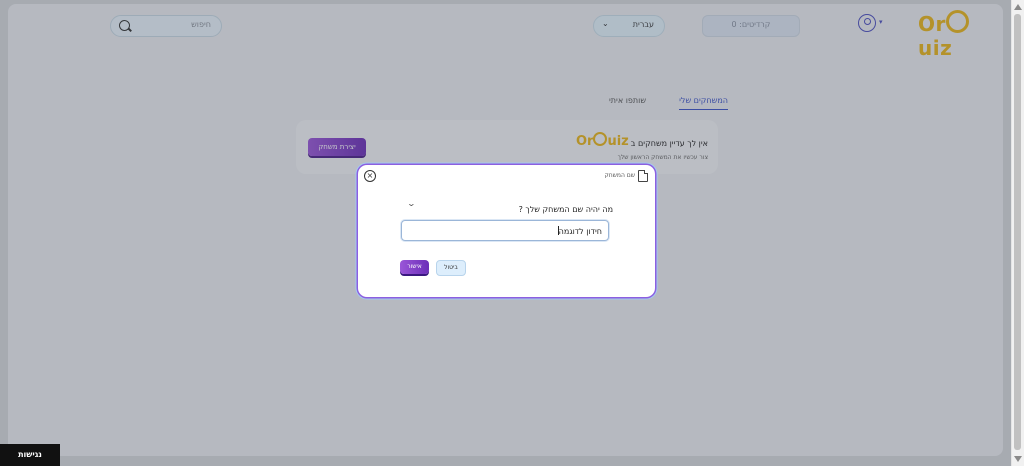 The width and height of the screenshot is (1024, 466). I want to click on page-scrollbar, so click(1017, 233).